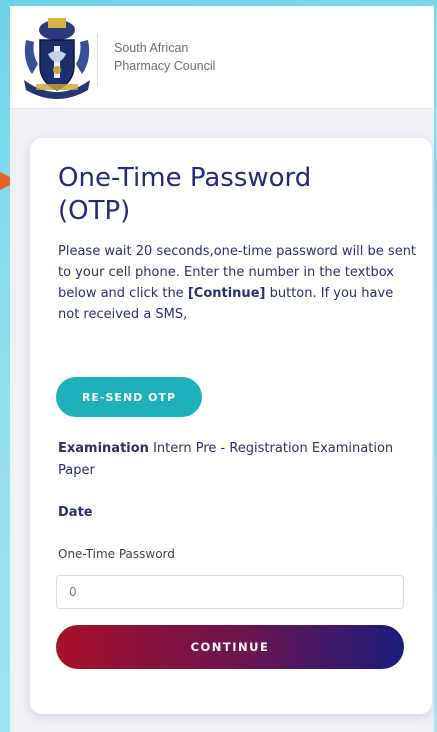  Describe the element at coordinates (165, 66) in the screenshot. I see `organisation-name-line2: Pharmacy Council` at that location.